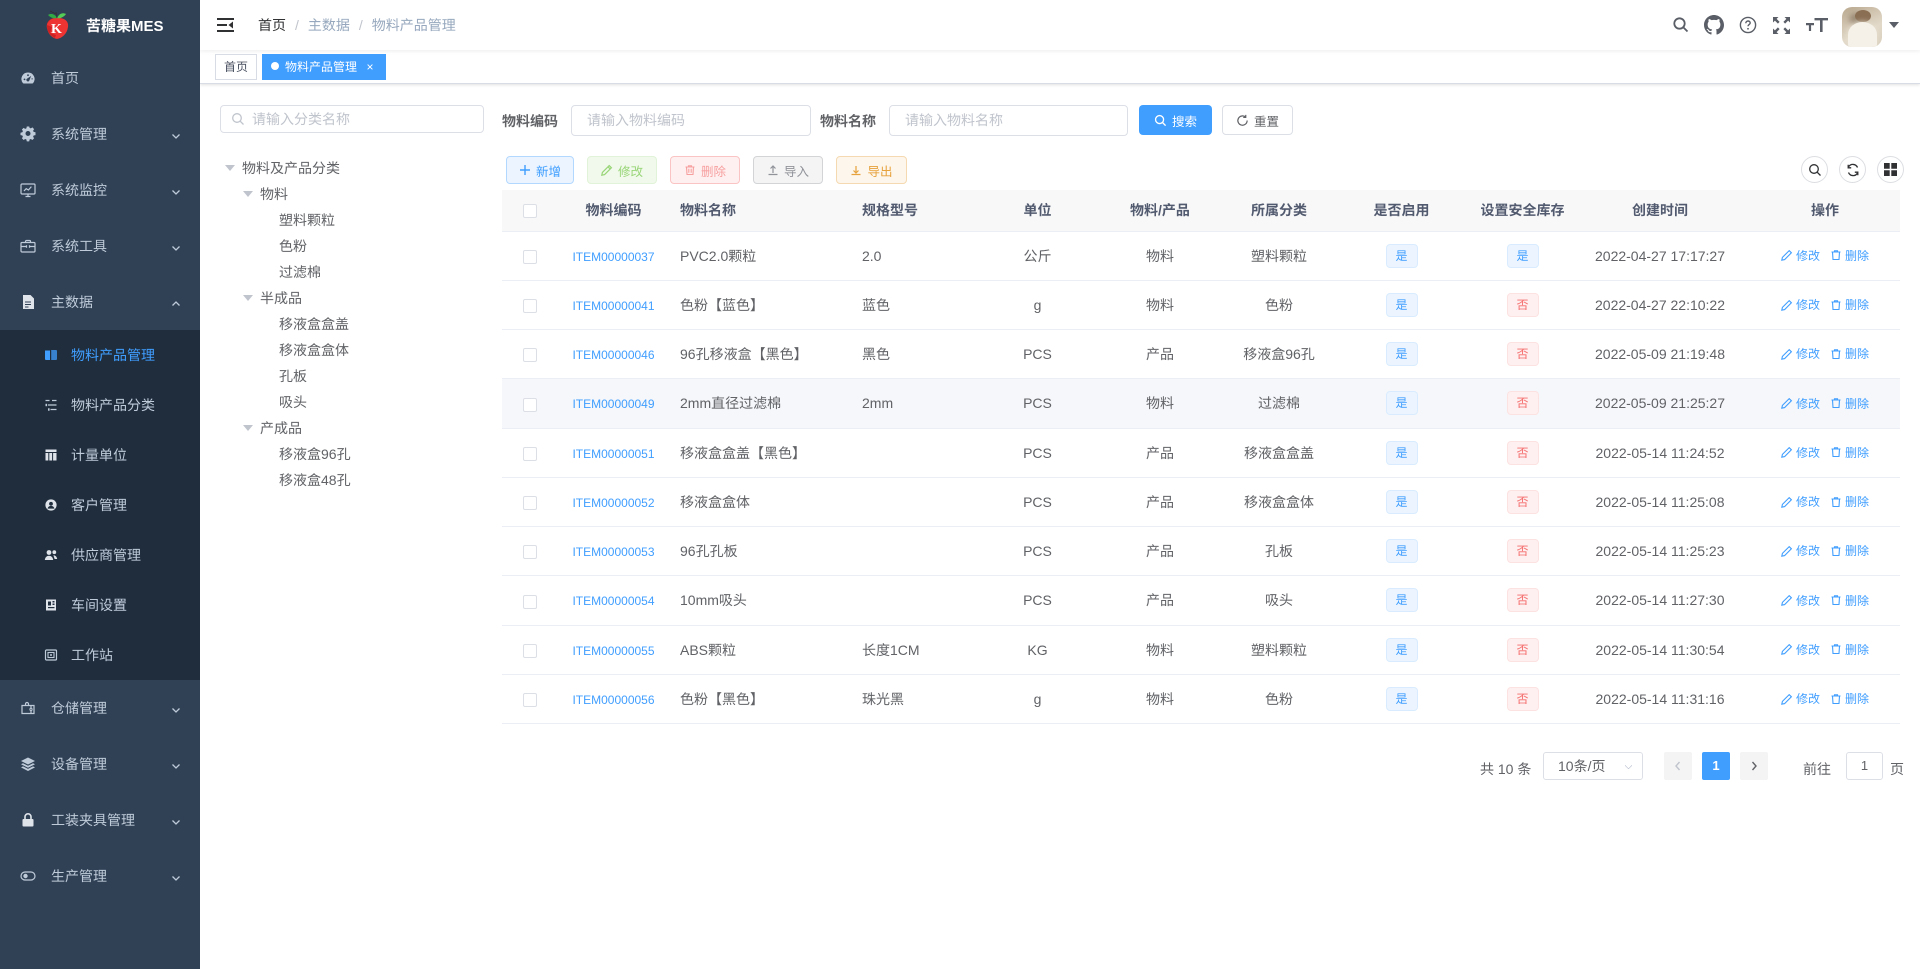 This screenshot has width=1920, height=969. I want to click on svg-text: K, so click(56, 29).